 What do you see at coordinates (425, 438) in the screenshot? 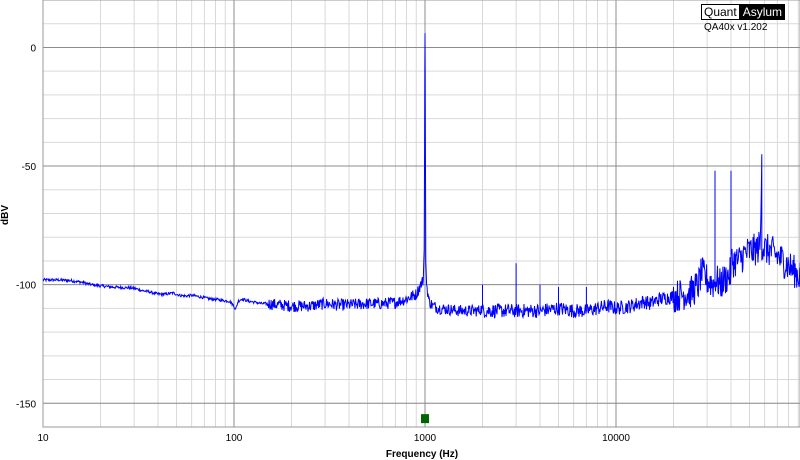
I see `x-tick-label: 1000` at bounding box center [425, 438].